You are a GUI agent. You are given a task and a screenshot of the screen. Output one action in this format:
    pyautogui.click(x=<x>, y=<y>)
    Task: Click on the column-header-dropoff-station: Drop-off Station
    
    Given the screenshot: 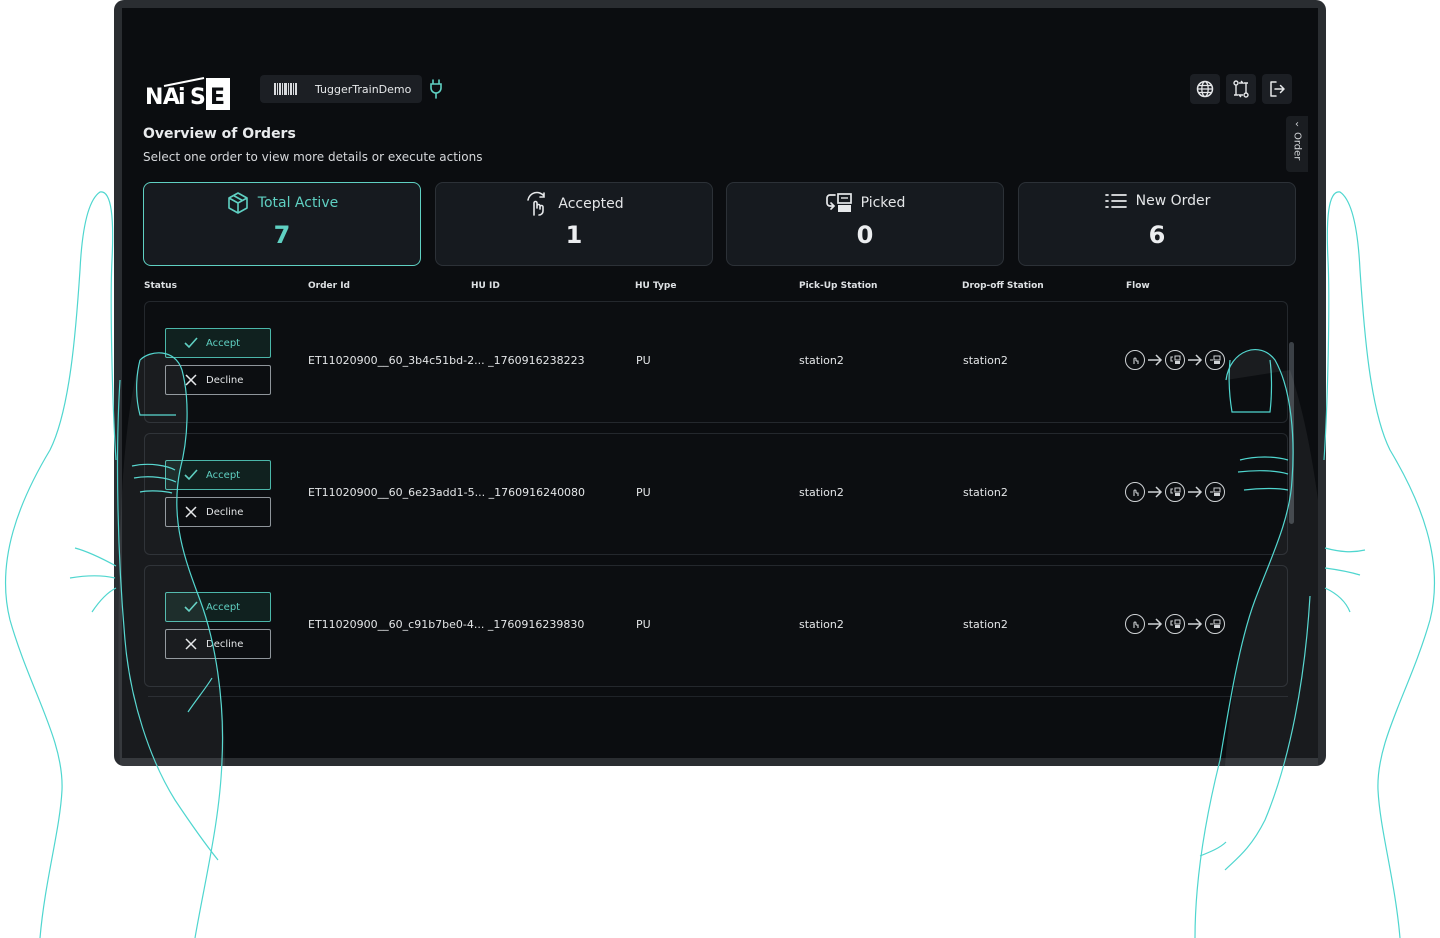 What is the action you would take?
    pyautogui.click(x=1003, y=286)
    